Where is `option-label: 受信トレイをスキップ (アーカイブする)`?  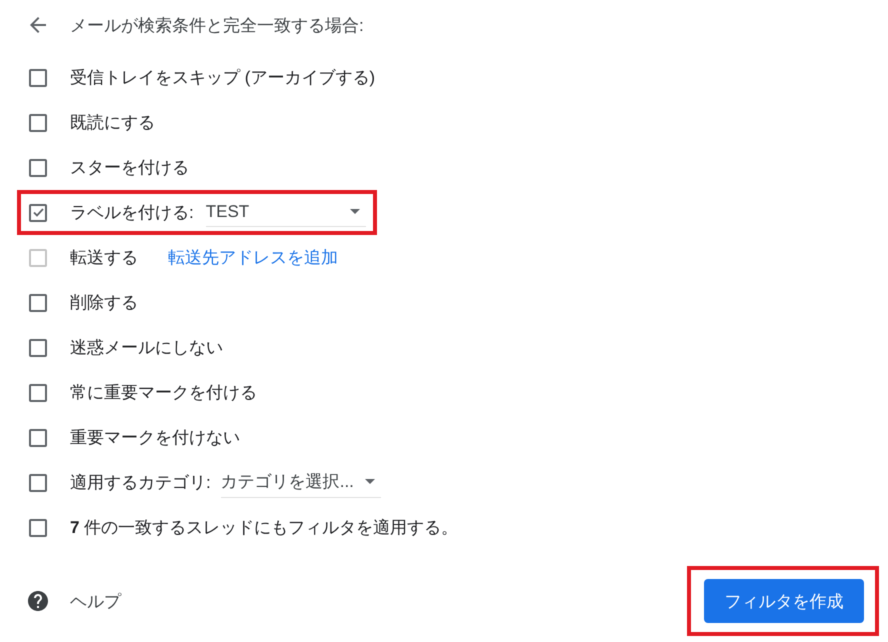
option-label: 受信トレイをスキップ (アーカイブする) is located at coordinates (223, 78).